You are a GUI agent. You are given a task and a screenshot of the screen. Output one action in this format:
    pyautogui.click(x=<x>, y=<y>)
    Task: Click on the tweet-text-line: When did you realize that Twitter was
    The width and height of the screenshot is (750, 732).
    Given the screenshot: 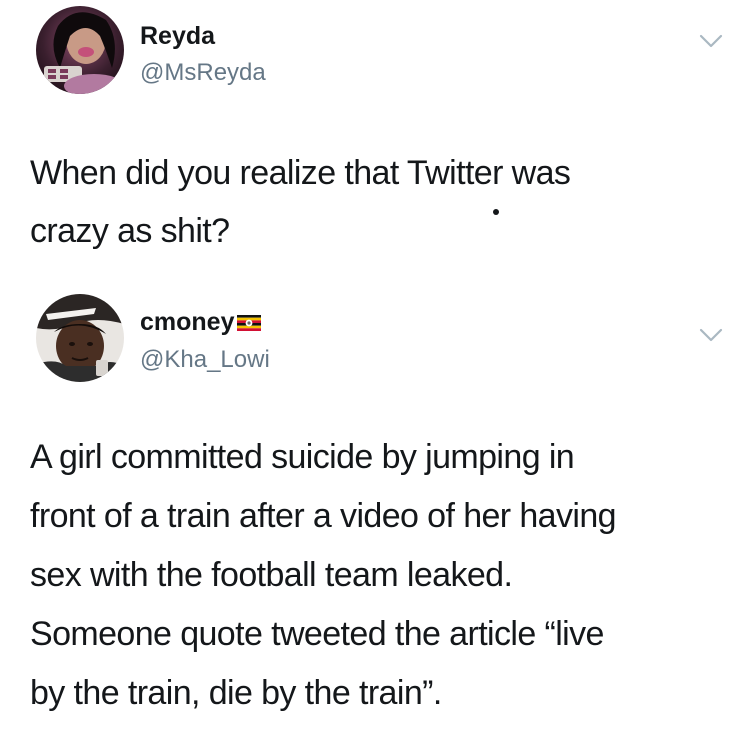 What is the action you would take?
    pyautogui.click(x=300, y=173)
    